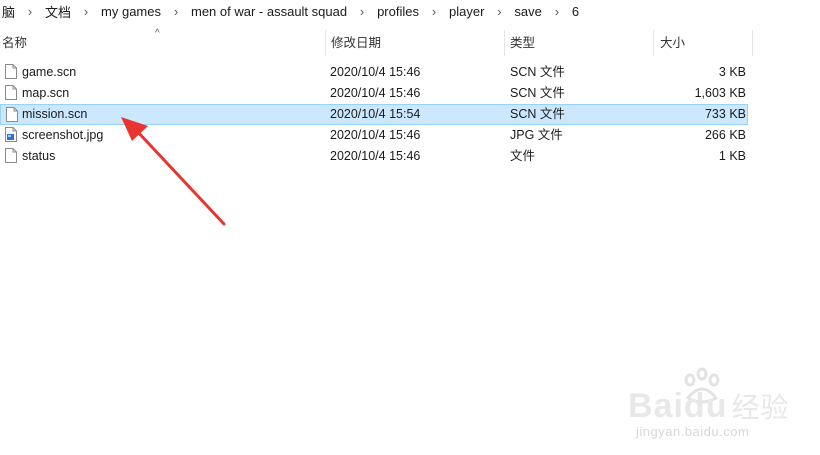 Image resolution: width=820 pixels, height=455 pixels. What do you see at coordinates (656, 406) in the screenshot?
I see `watermark-brand: Bai` at bounding box center [656, 406].